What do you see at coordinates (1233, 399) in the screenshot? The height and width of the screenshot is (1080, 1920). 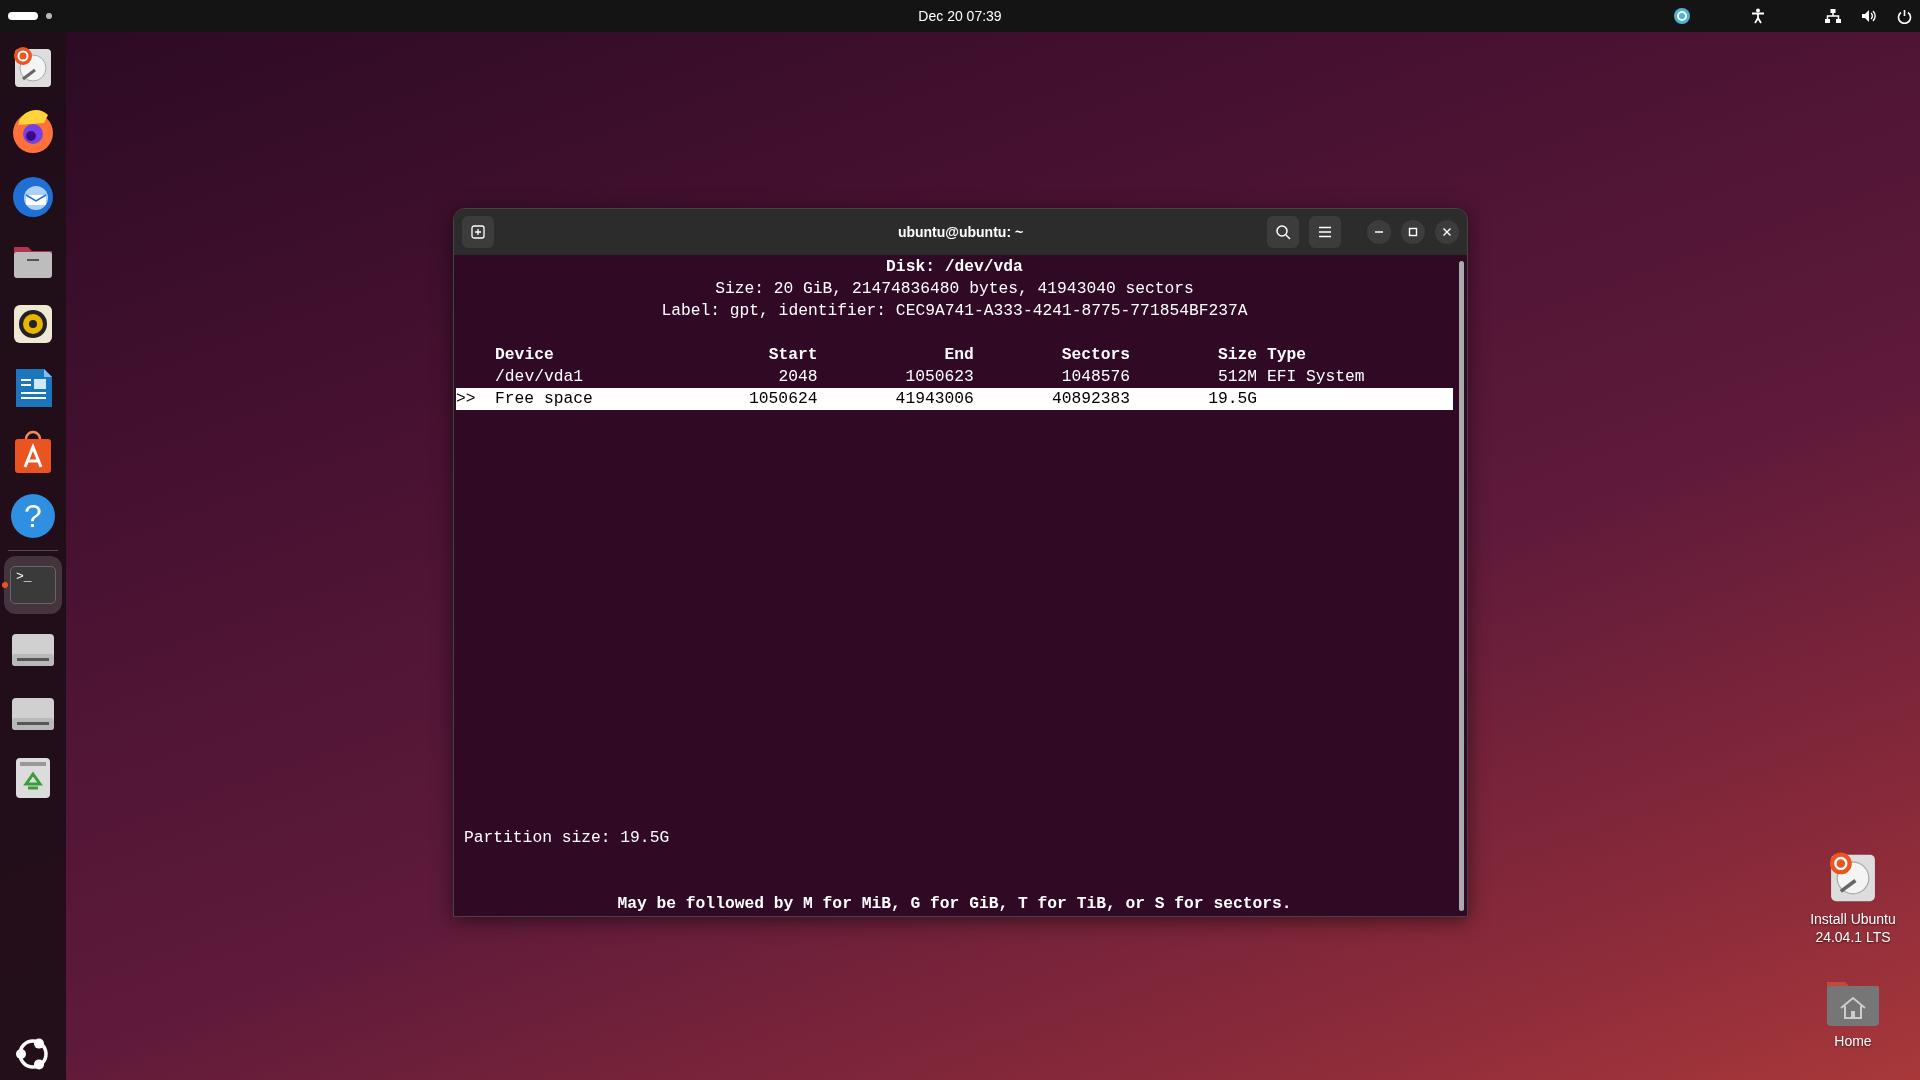 I see `table-cell: 19.5G` at bounding box center [1233, 399].